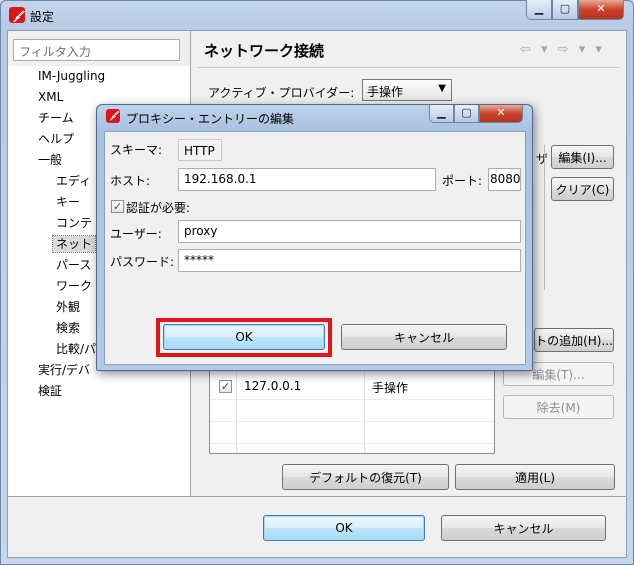  Describe the element at coordinates (565, 10) in the screenshot. I see `maximize-button: ▢` at that location.